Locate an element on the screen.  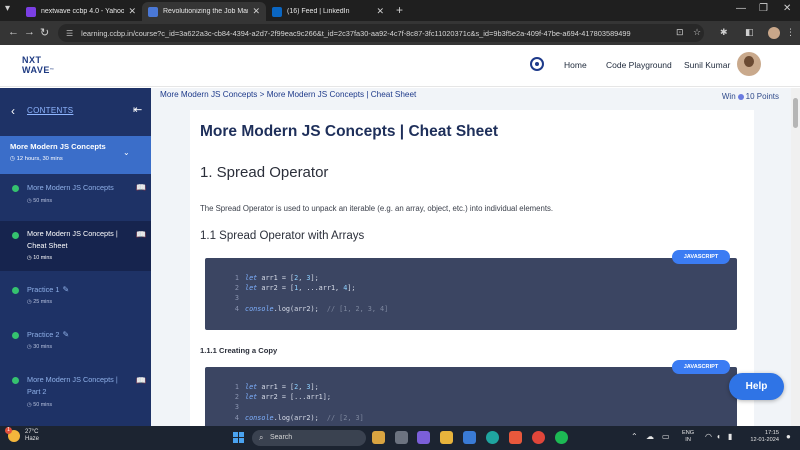
code-text: let arr2 = [1, ...arr1, 4]; is located at coordinates (300, 288).